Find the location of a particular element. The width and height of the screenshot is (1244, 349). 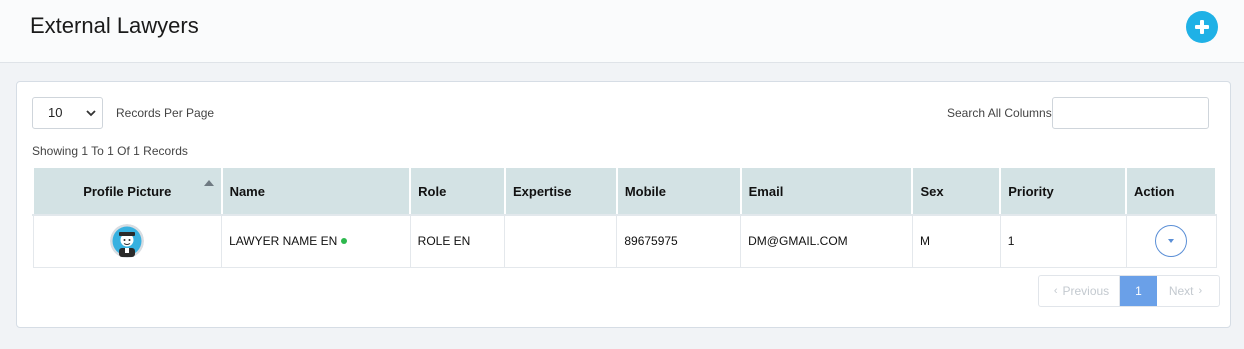

chevron-right-icon: › is located at coordinates (1200, 291).